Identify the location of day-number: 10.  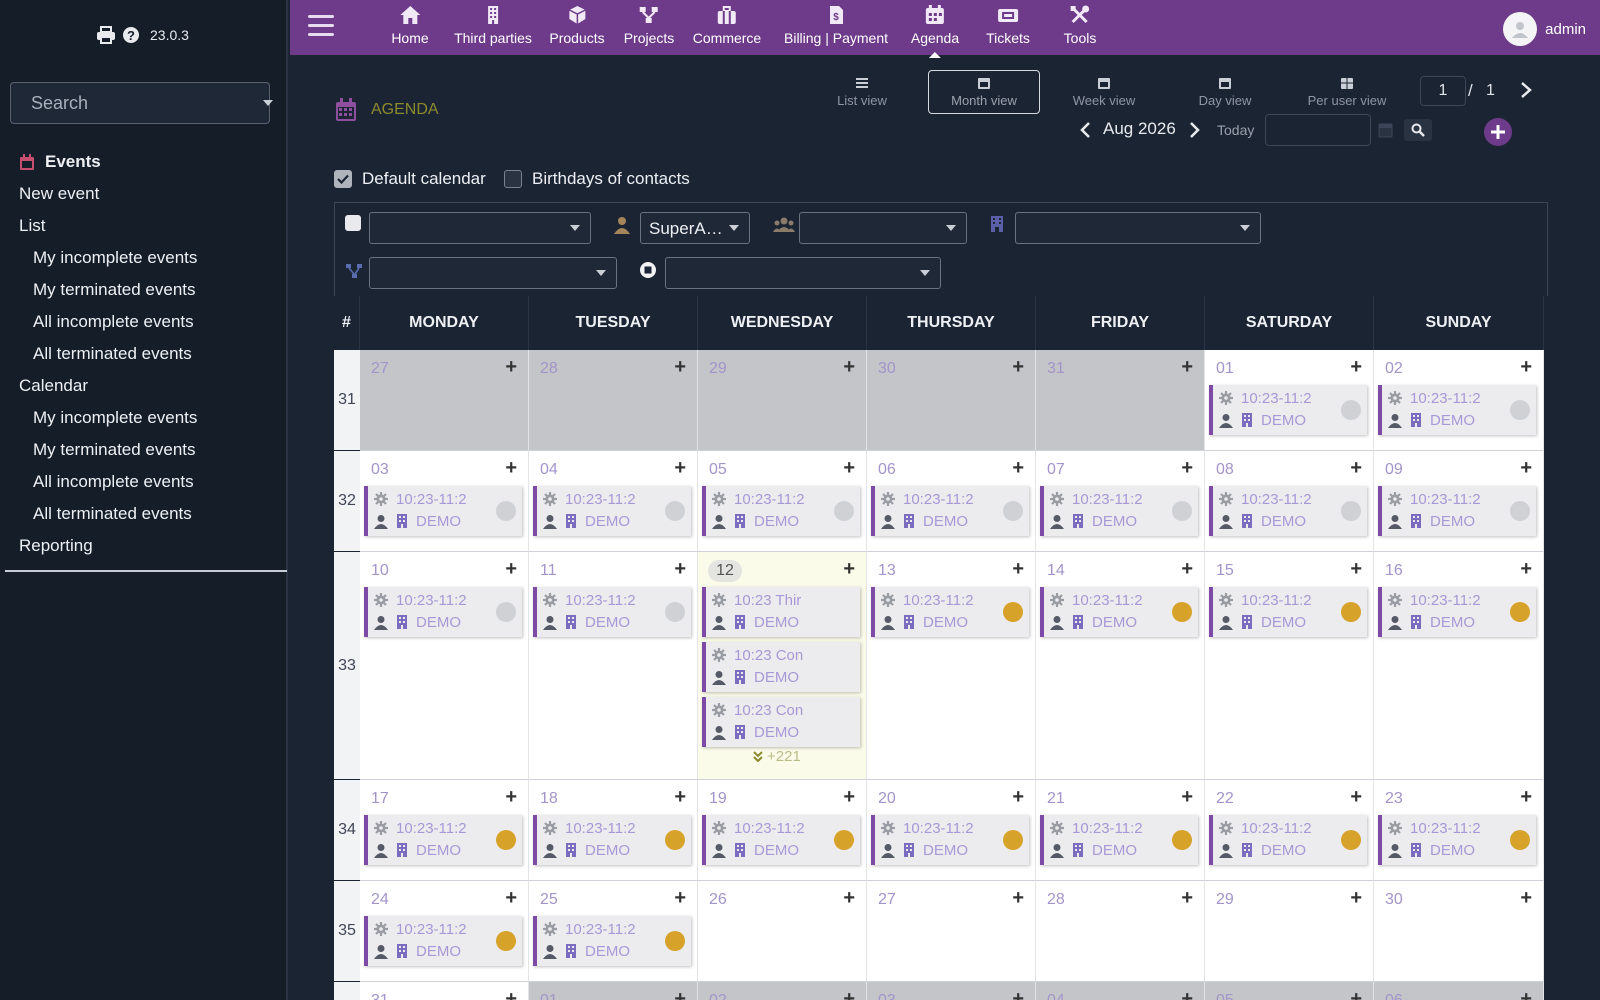
(380, 571).